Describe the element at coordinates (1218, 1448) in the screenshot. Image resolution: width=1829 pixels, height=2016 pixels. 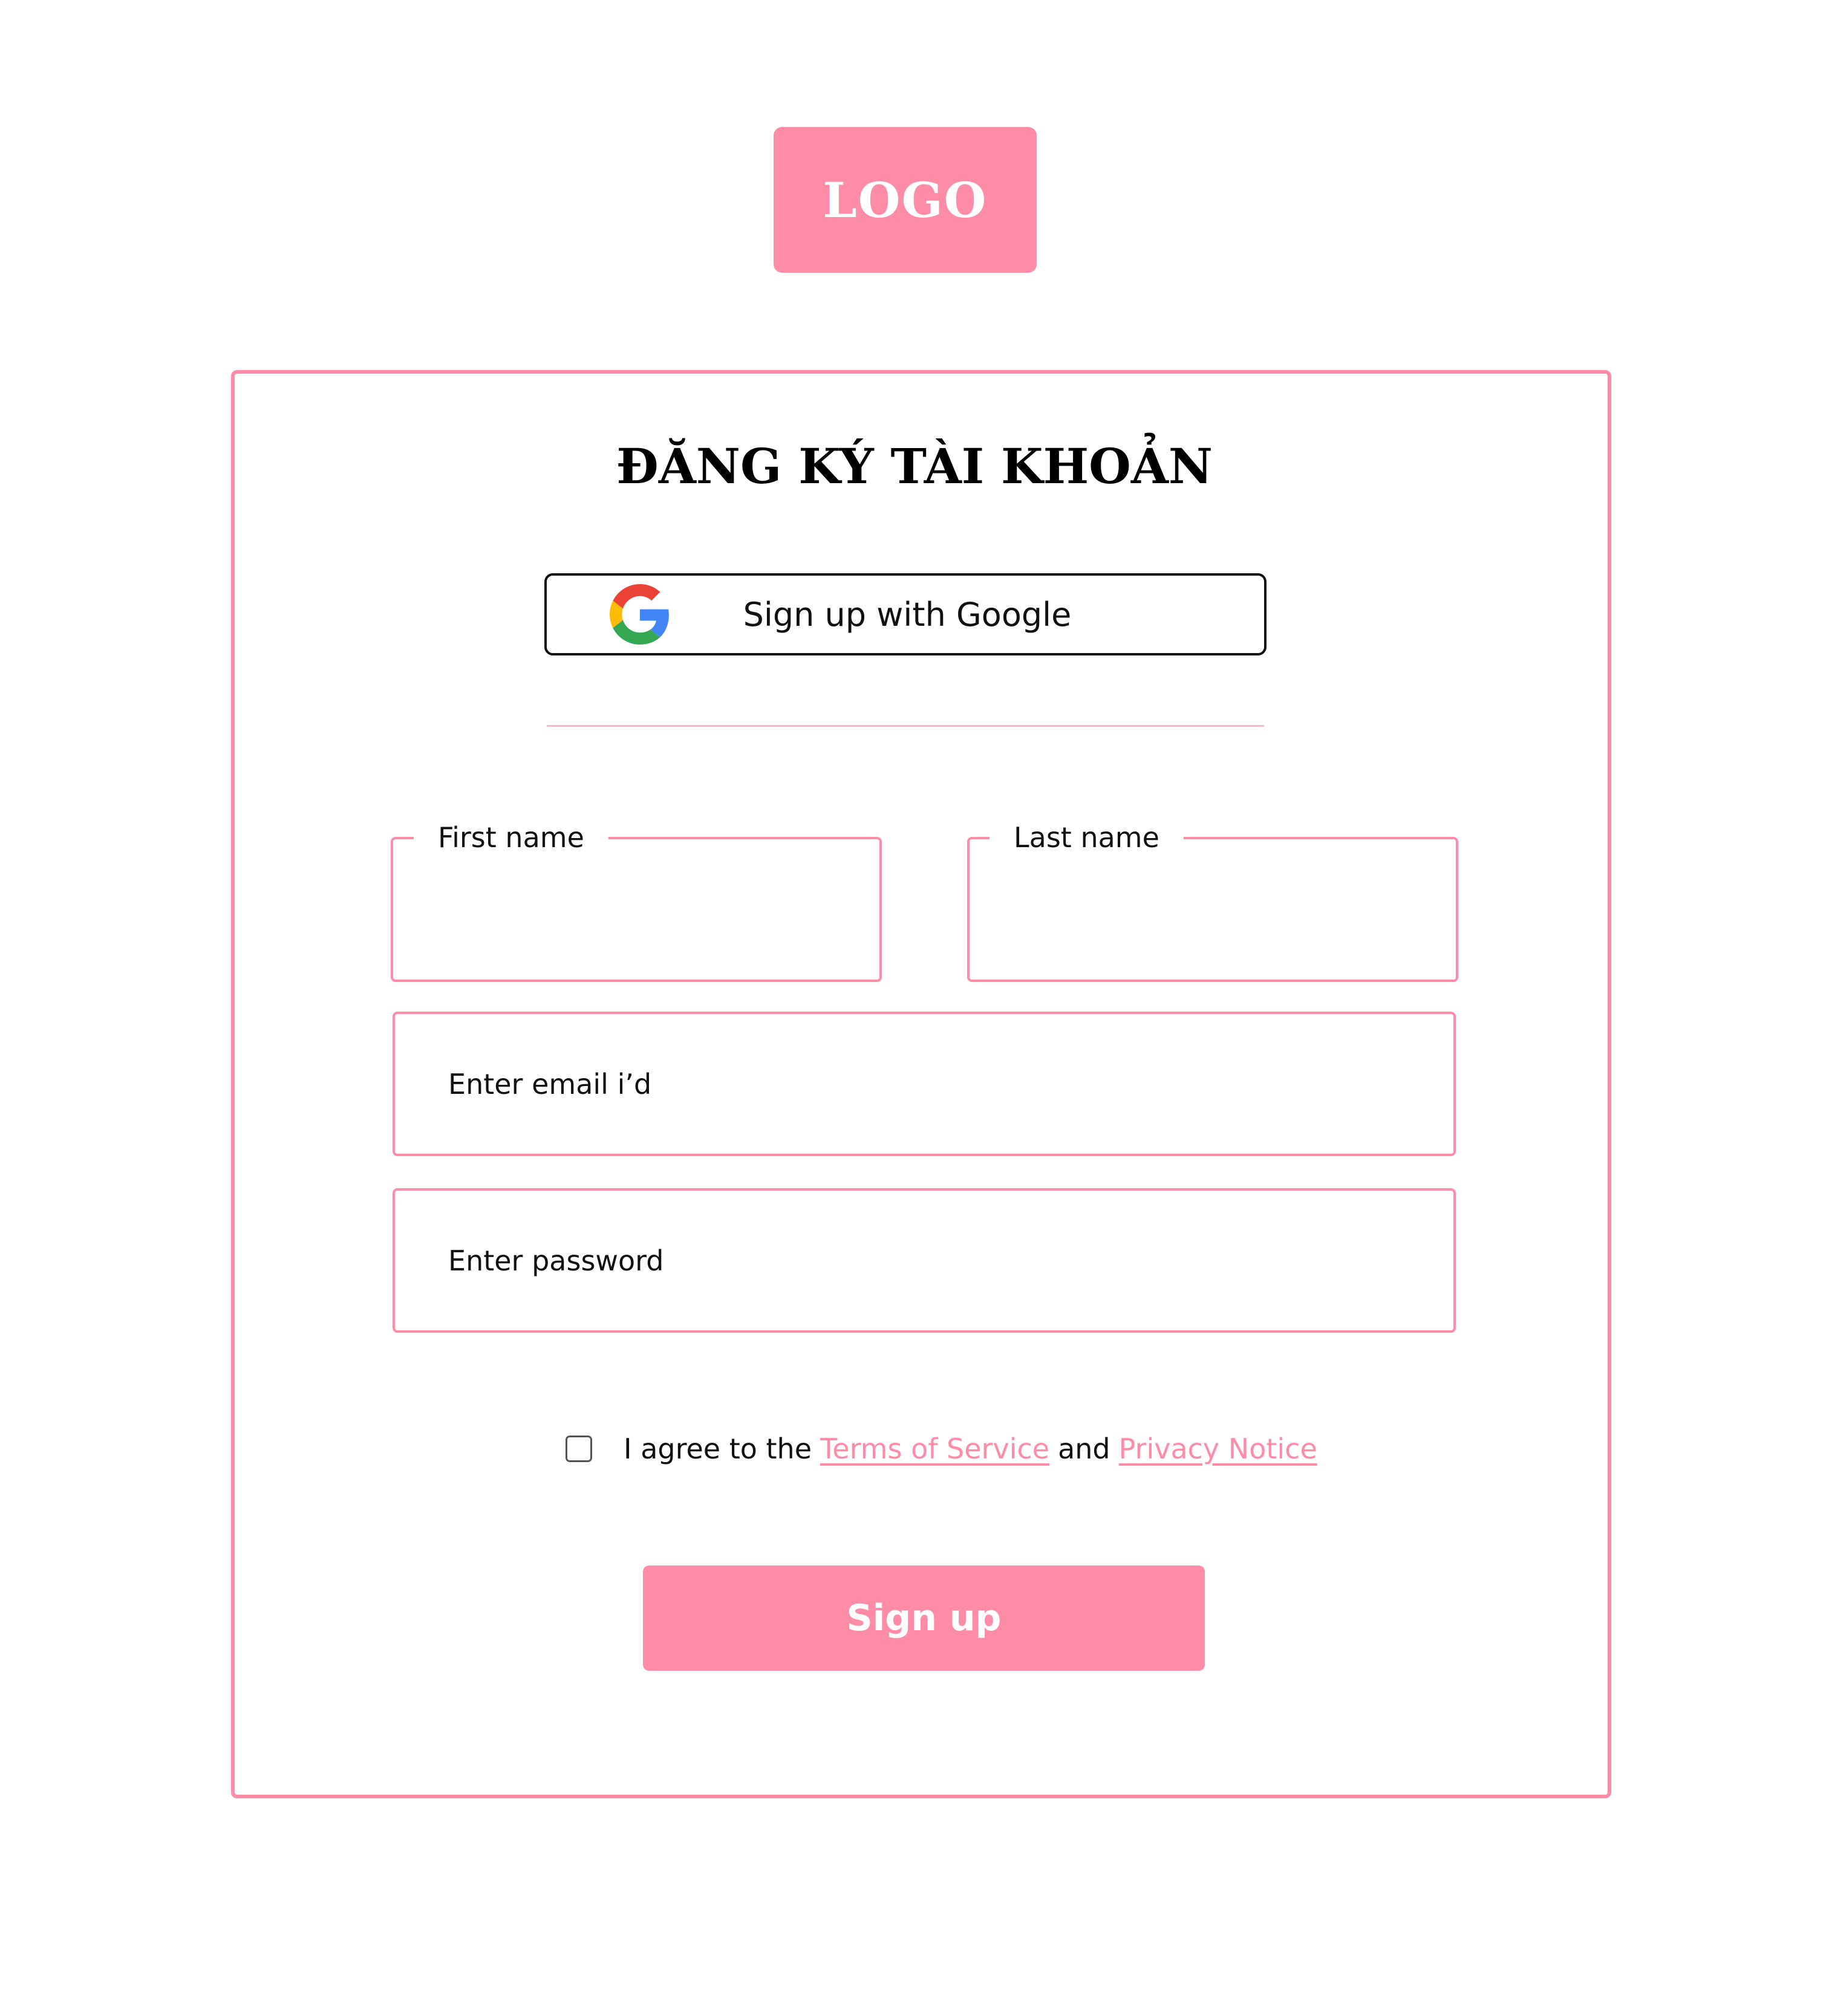
I see `privacy-notice-link: Privacy Notice` at that location.